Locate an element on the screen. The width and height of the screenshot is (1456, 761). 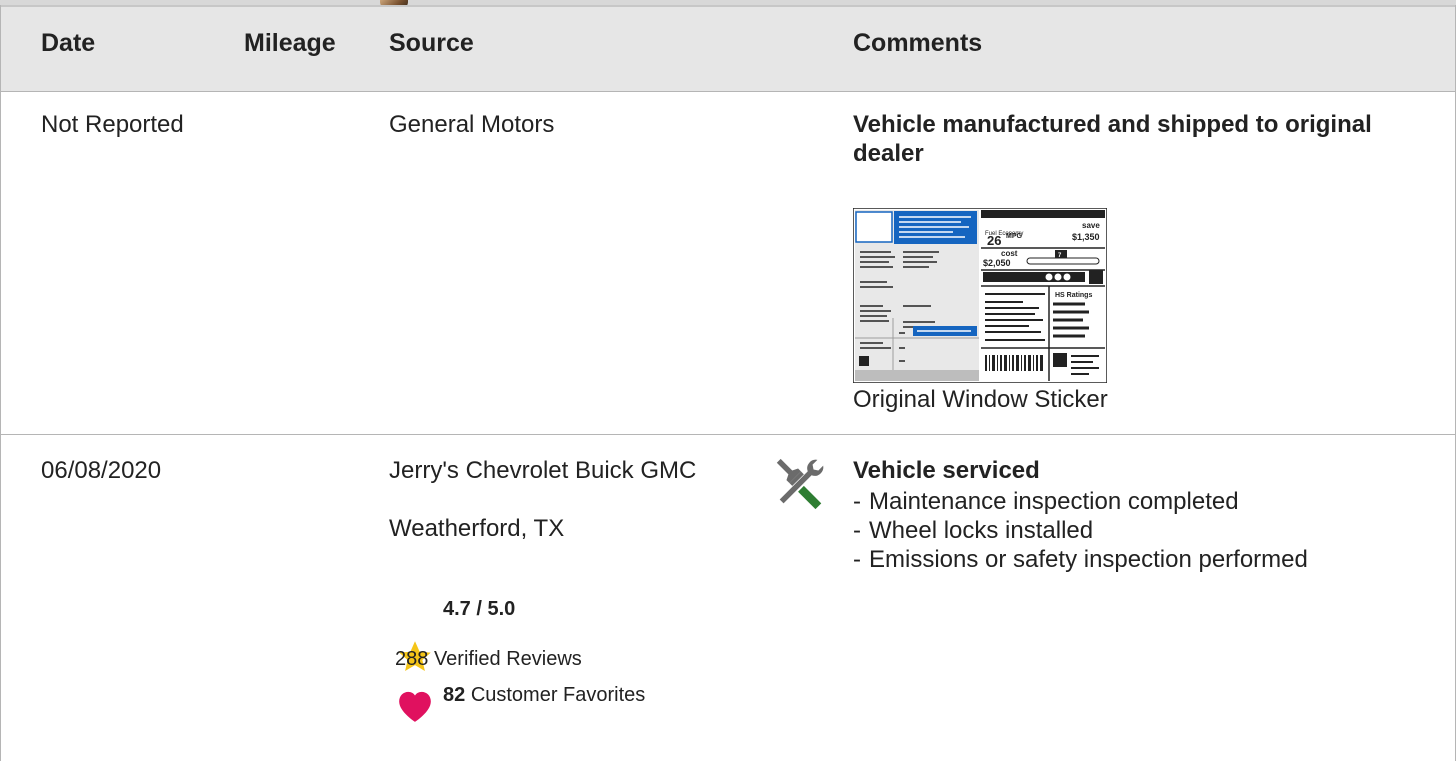
list-item: Wheel locks installed is located at coordinates (1133, 530).